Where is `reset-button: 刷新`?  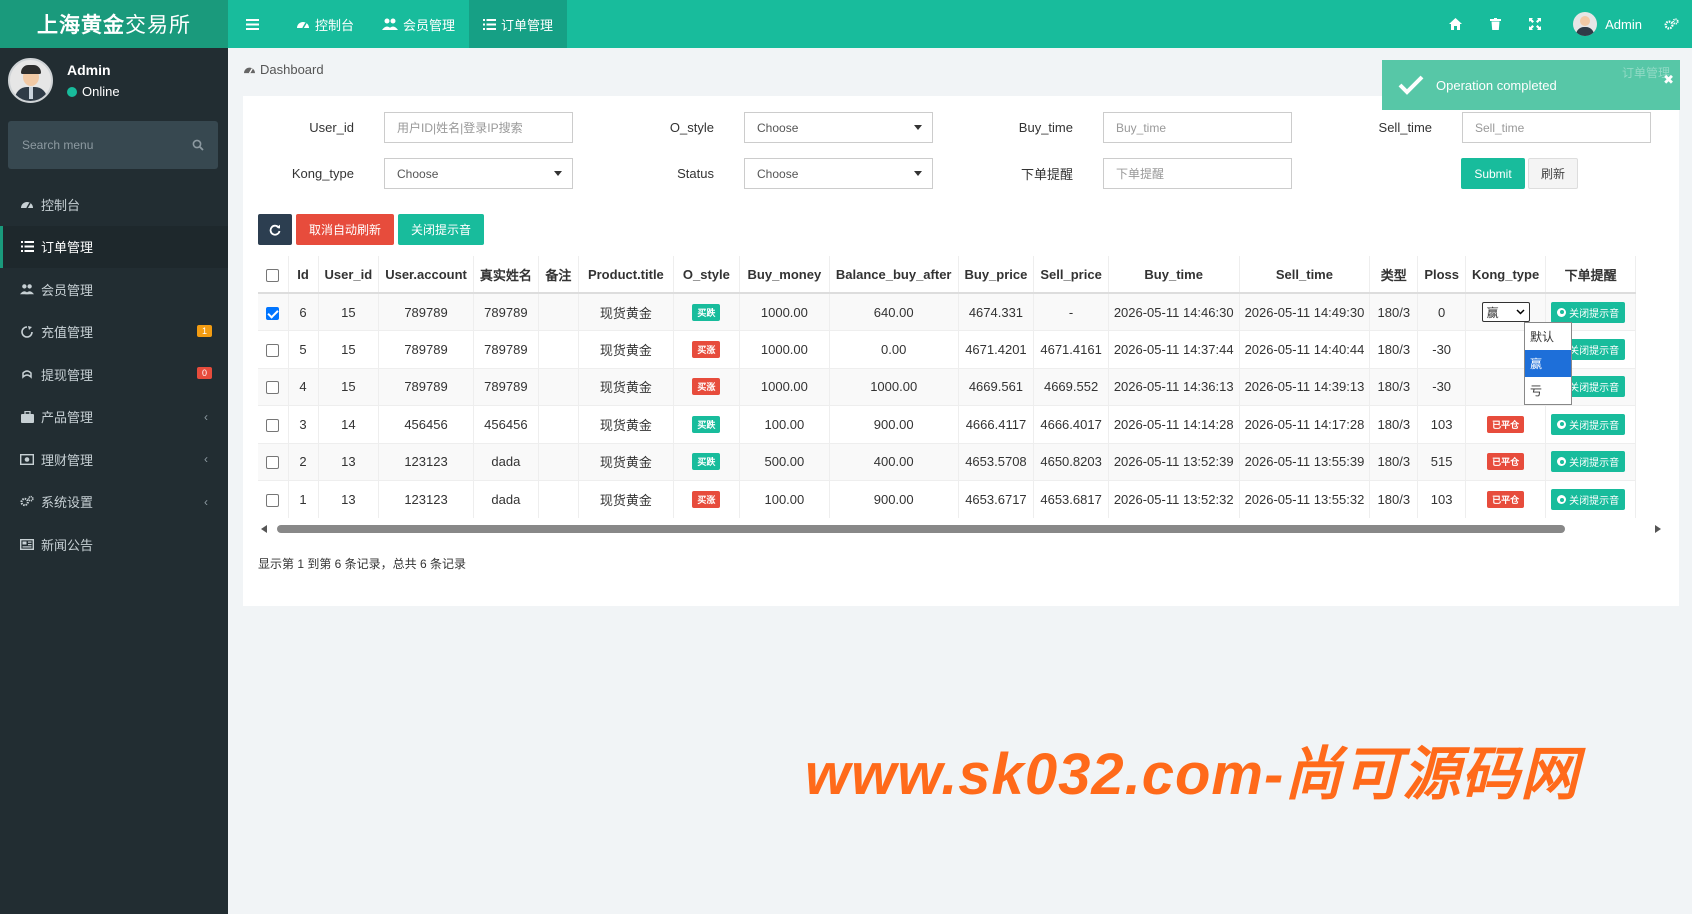
reset-button: 刷新 is located at coordinates (1553, 173).